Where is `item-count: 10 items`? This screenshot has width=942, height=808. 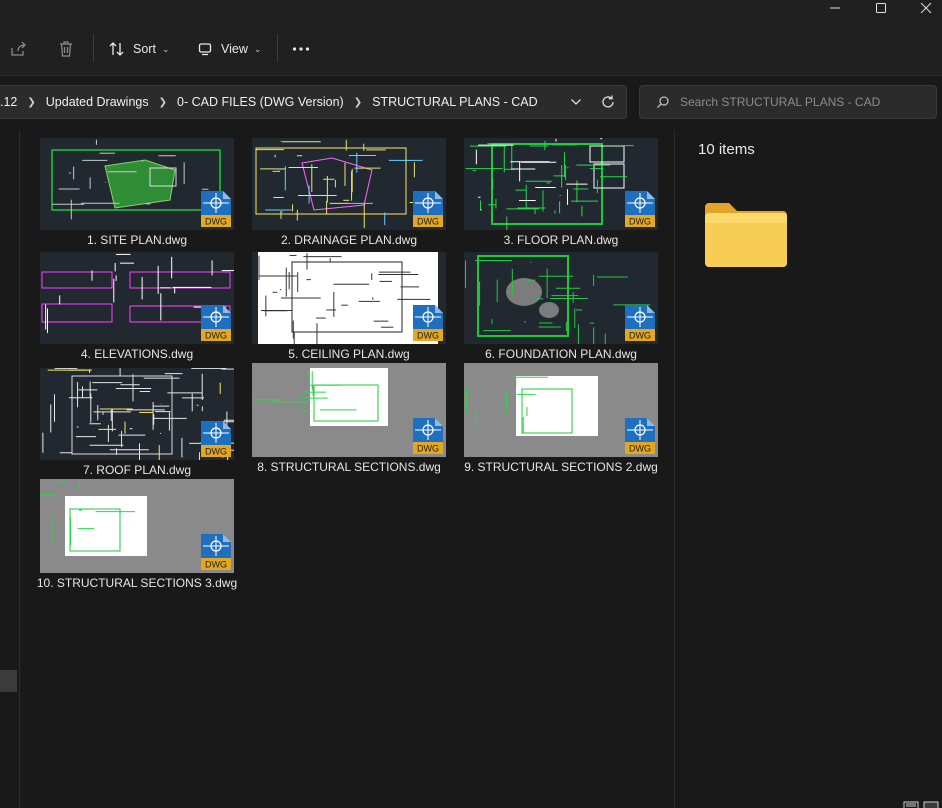
item-count: 10 items is located at coordinates (726, 149).